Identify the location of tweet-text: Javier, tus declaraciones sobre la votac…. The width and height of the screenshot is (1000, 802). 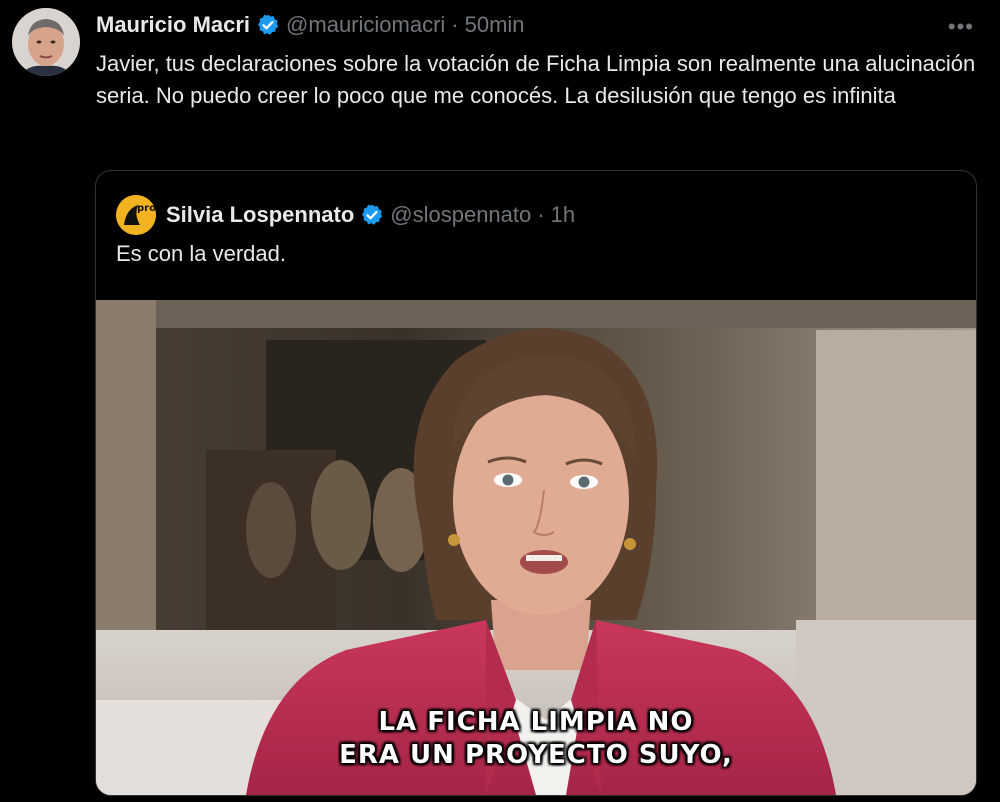
(536, 79).